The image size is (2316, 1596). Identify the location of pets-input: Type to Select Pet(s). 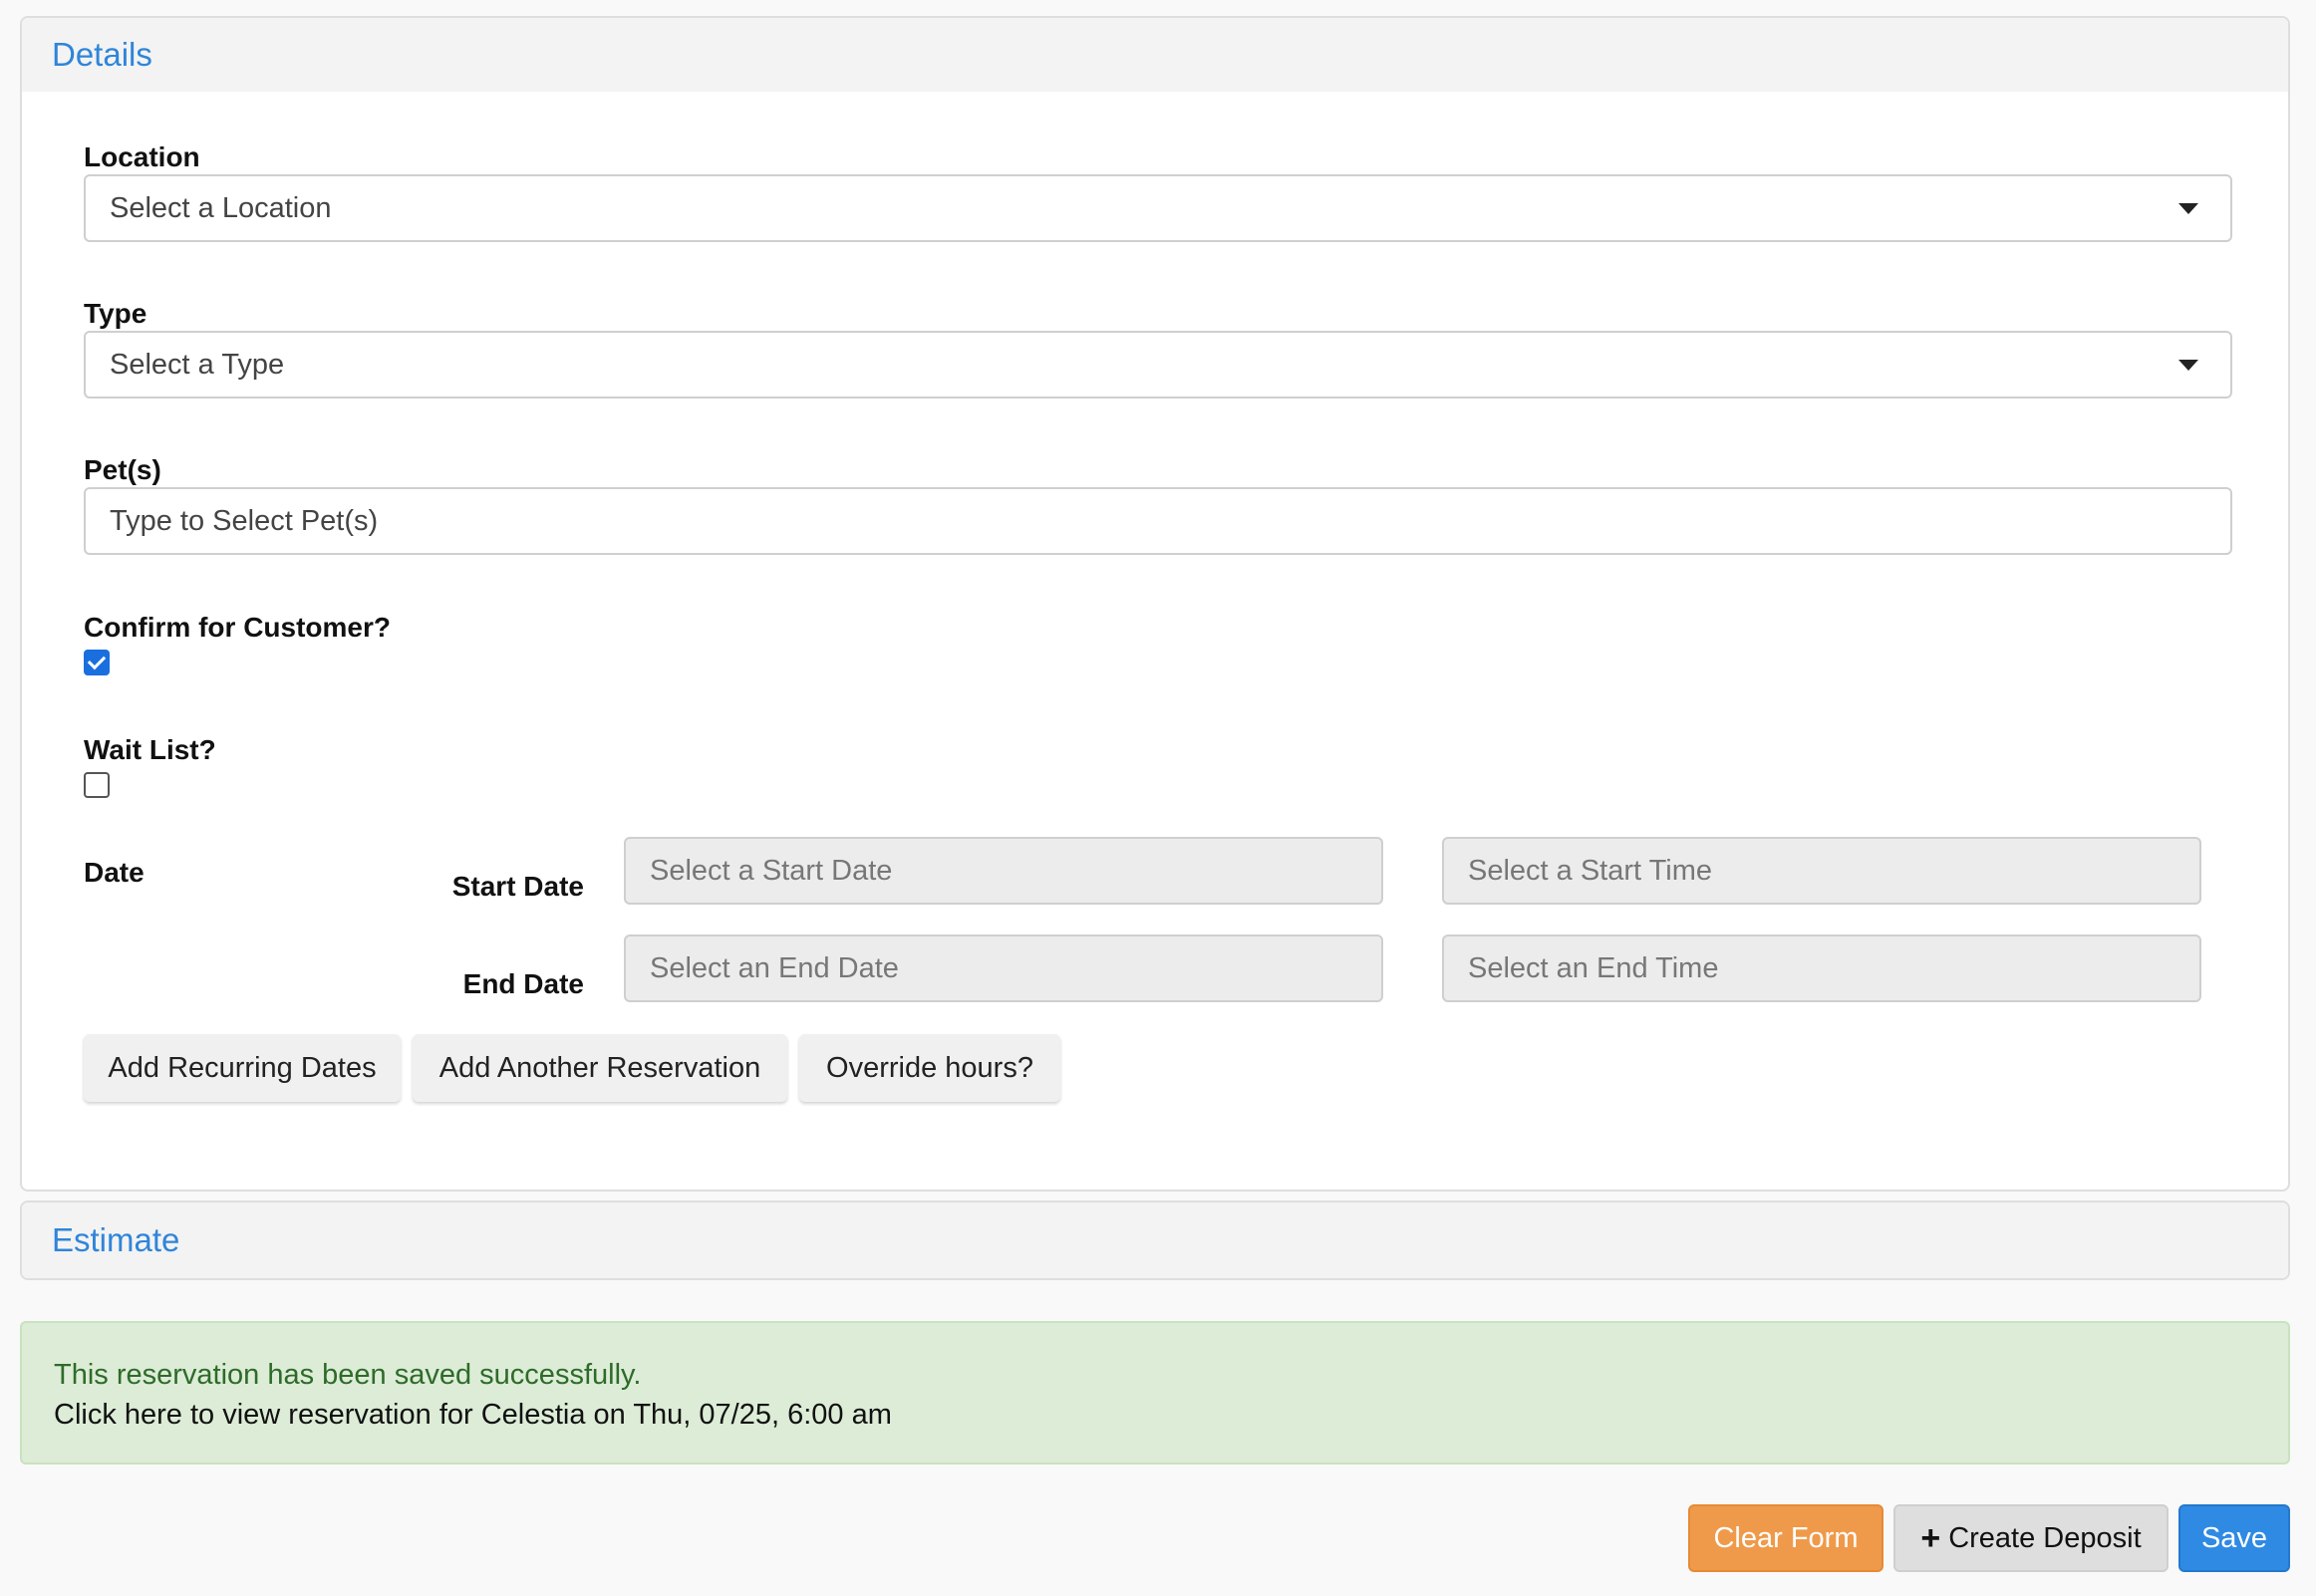
(1158, 521).